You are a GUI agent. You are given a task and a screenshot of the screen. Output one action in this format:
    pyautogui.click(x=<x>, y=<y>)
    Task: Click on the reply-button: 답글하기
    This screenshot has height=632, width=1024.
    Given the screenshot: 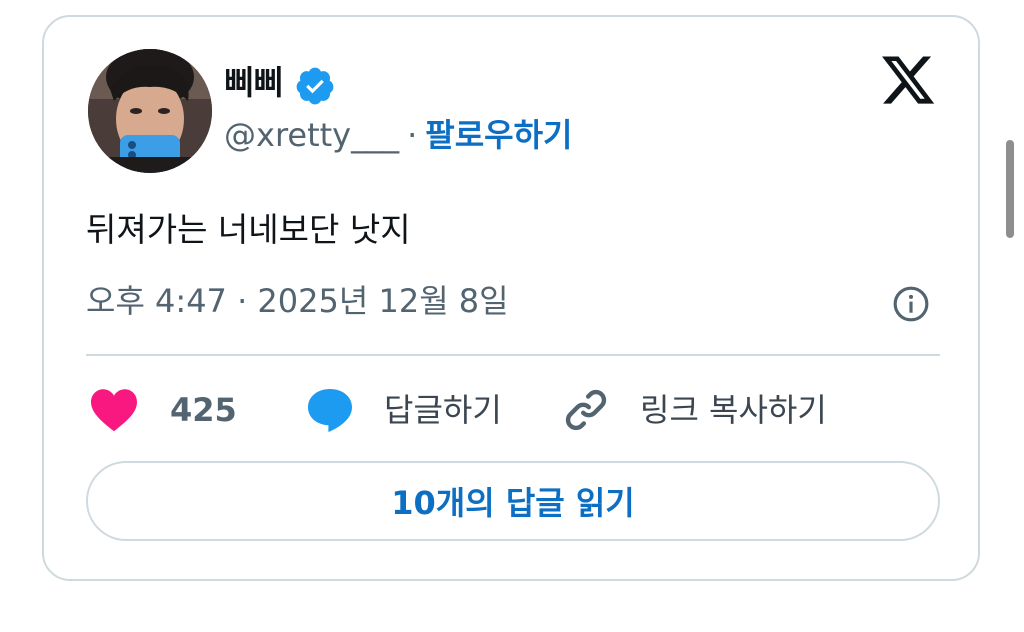 What is the action you would take?
    pyautogui.click(x=404, y=410)
    